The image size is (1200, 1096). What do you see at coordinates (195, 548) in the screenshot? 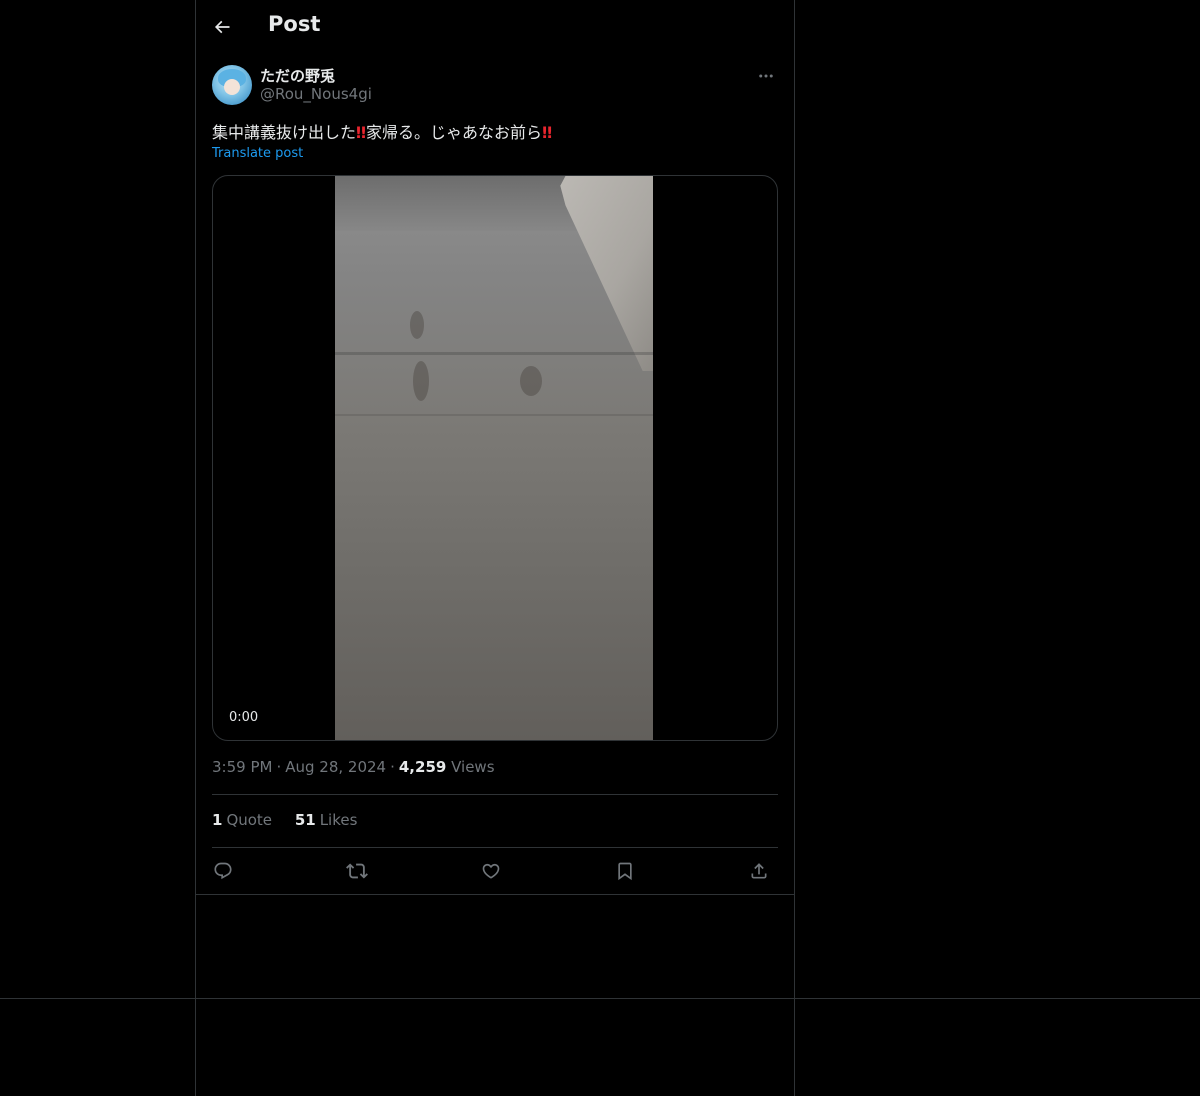
I see `left-column-border` at bounding box center [195, 548].